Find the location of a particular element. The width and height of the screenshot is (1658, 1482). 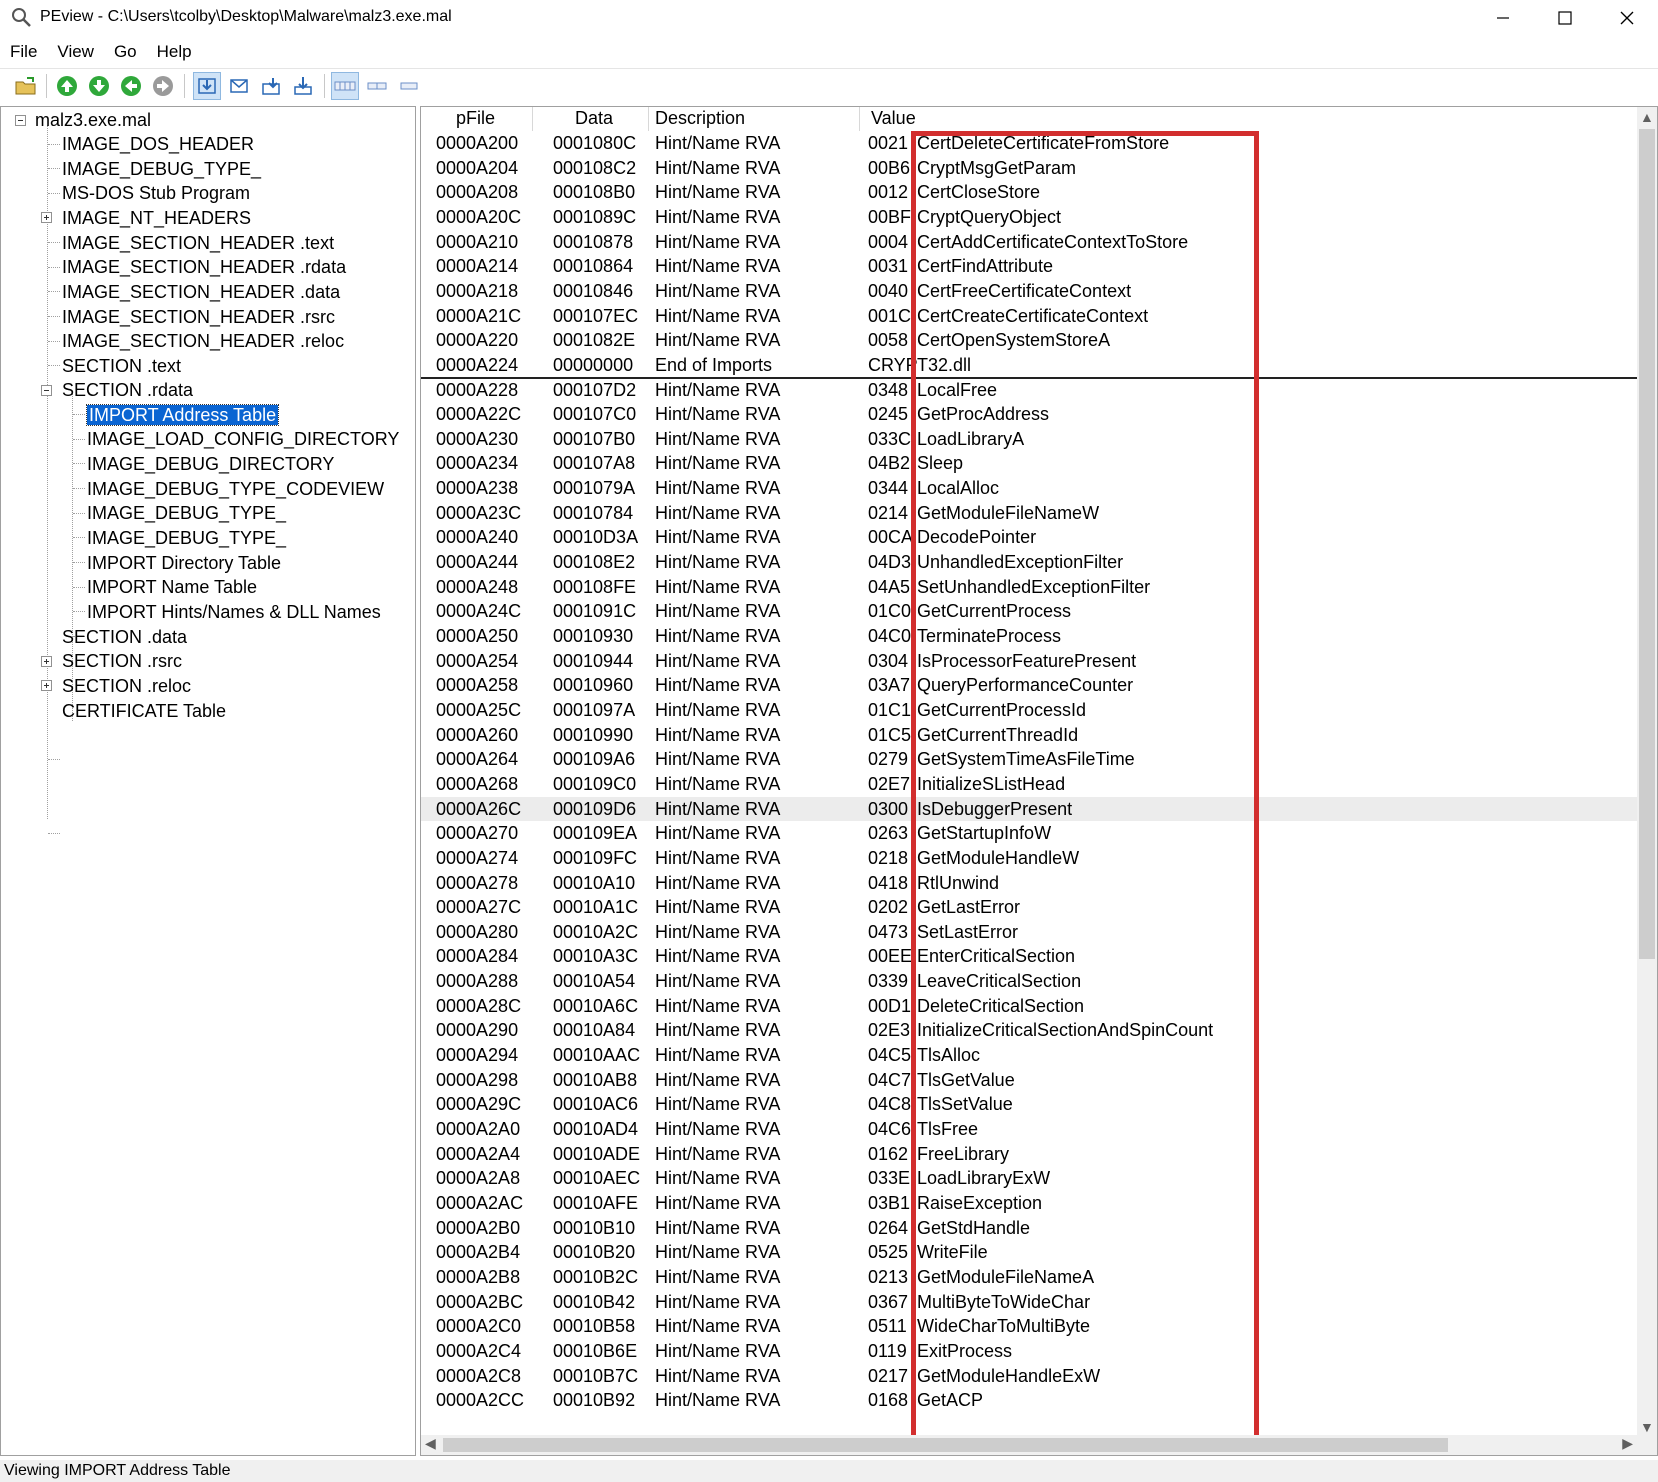

layout-narrow-button is located at coordinates (409, 86).